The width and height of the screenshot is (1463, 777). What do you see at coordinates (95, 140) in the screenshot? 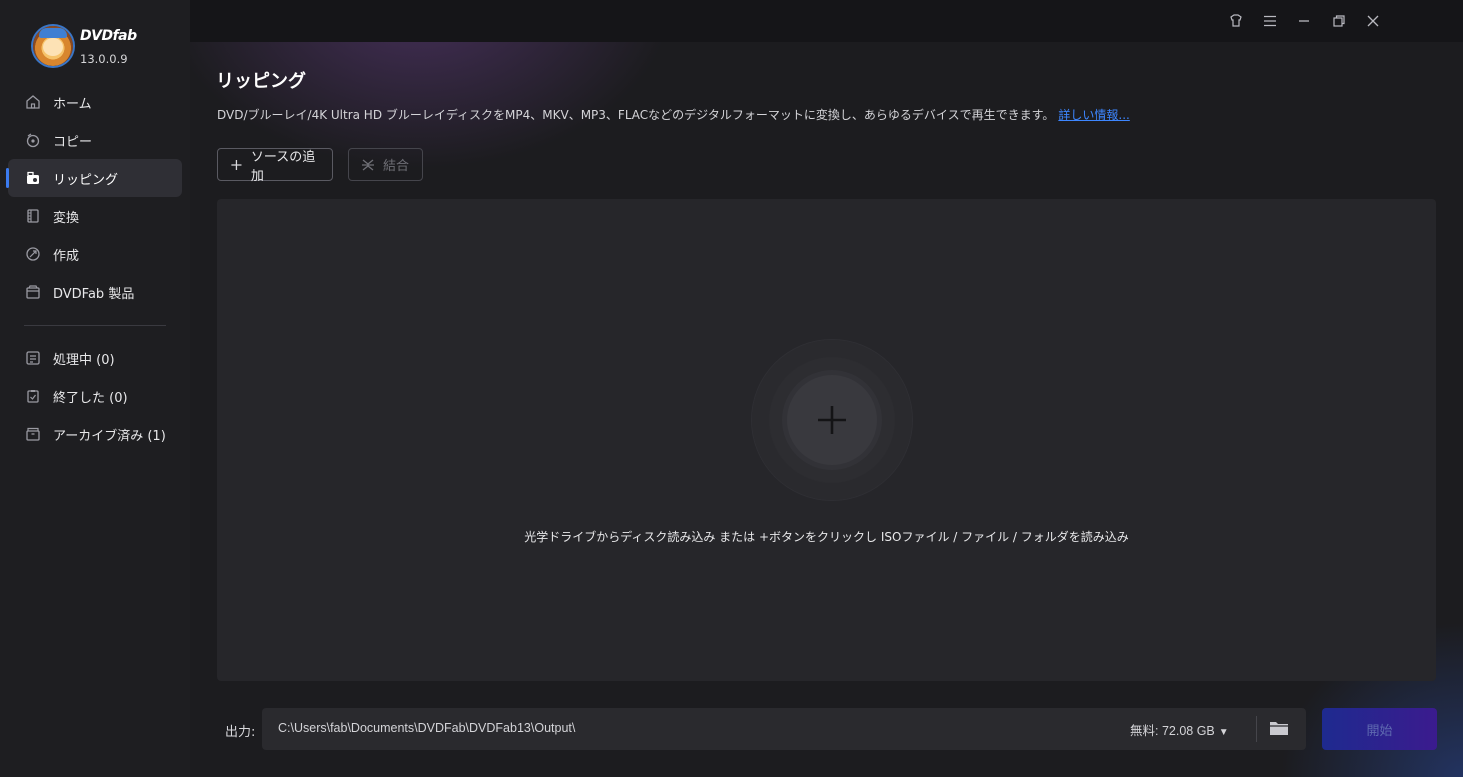
I see `sidebar-item-copy: コピー` at bounding box center [95, 140].